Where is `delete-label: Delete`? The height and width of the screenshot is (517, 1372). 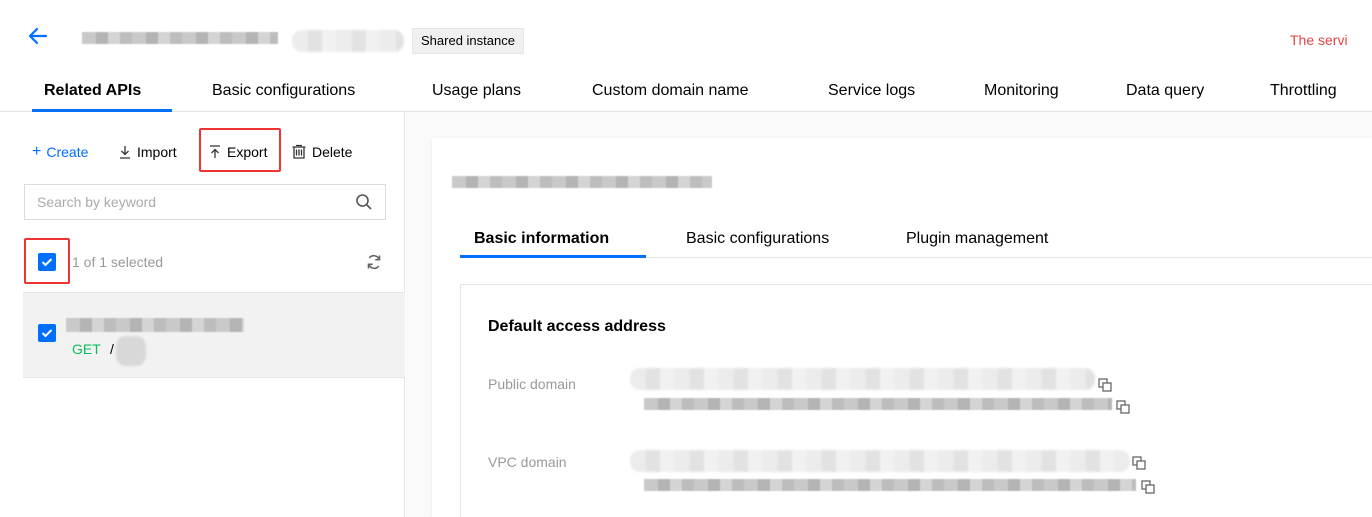
delete-label: Delete is located at coordinates (332, 152).